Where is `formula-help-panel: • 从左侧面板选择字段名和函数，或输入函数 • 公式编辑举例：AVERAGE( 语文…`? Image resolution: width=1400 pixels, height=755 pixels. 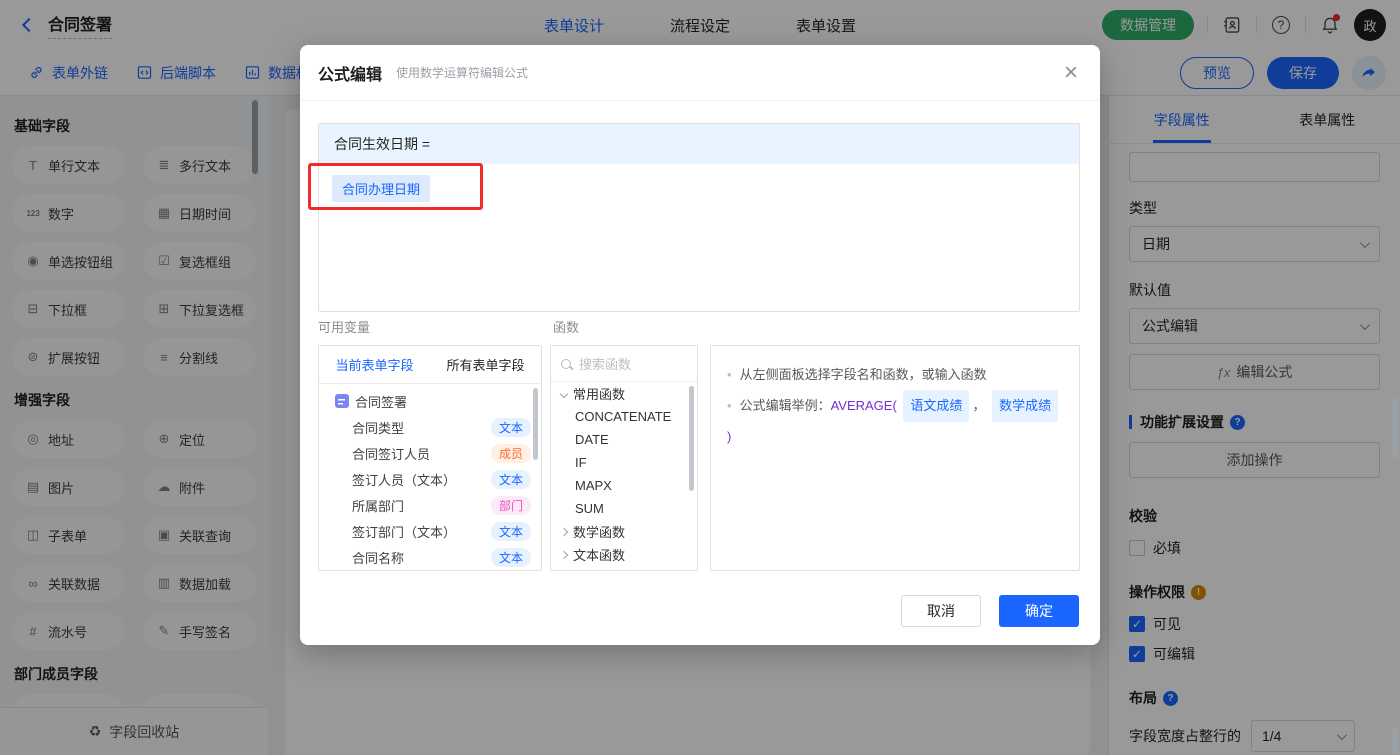
formula-help-panel: • 从左侧面板选择字段名和函数，或输入函数 • 公式编辑举例：AVERAGE( 语文… is located at coordinates (895, 458).